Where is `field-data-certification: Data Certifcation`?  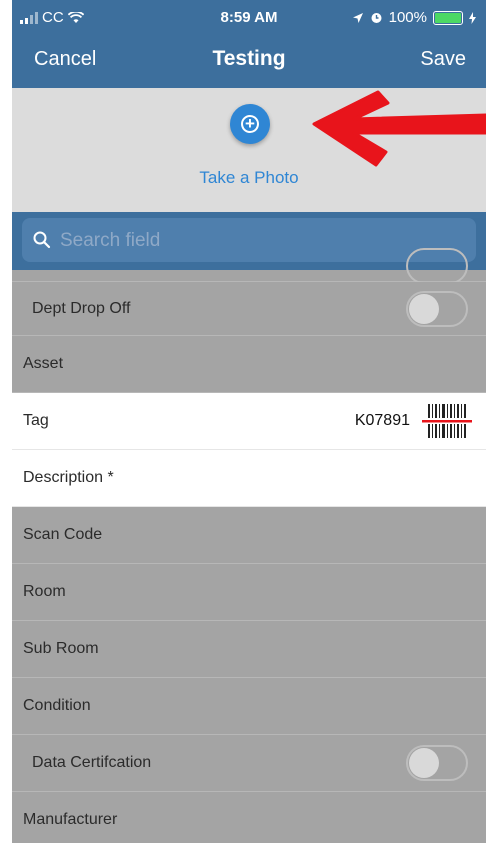 field-data-certification: Data Certifcation is located at coordinates (249, 763).